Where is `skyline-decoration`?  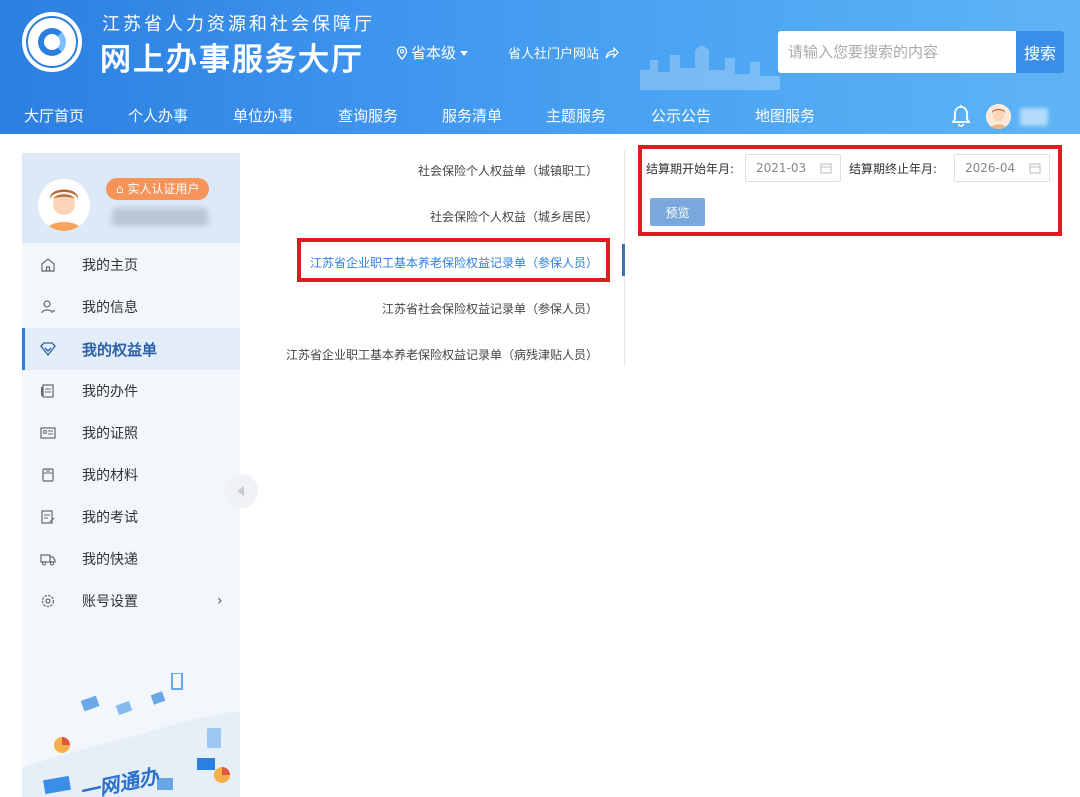 skyline-decoration is located at coordinates (710, 67).